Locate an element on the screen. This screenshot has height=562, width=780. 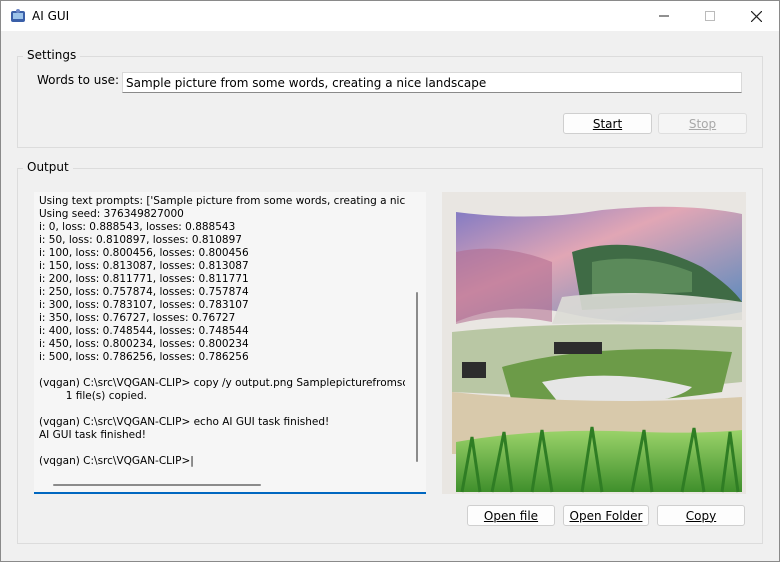
horizontal-scrollbar-thumb is located at coordinates (157, 485).